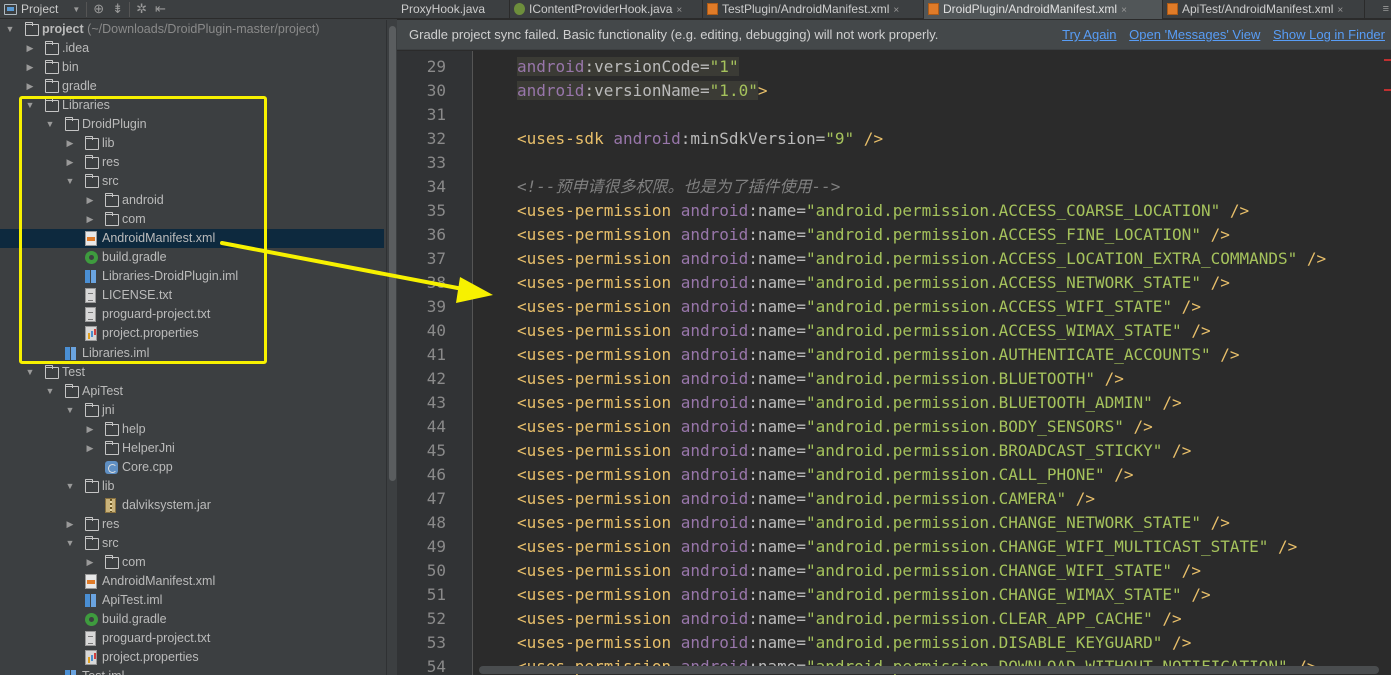 The image size is (1391, 675). What do you see at coordinates (42, 9) in the screenshot?
I see `project-view-selector: Project ▼` at bounding box center [42, 9].